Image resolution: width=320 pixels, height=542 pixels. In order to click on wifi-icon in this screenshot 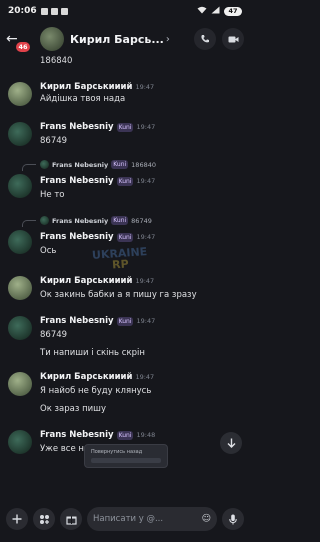, I will do `click(202, 11)`.